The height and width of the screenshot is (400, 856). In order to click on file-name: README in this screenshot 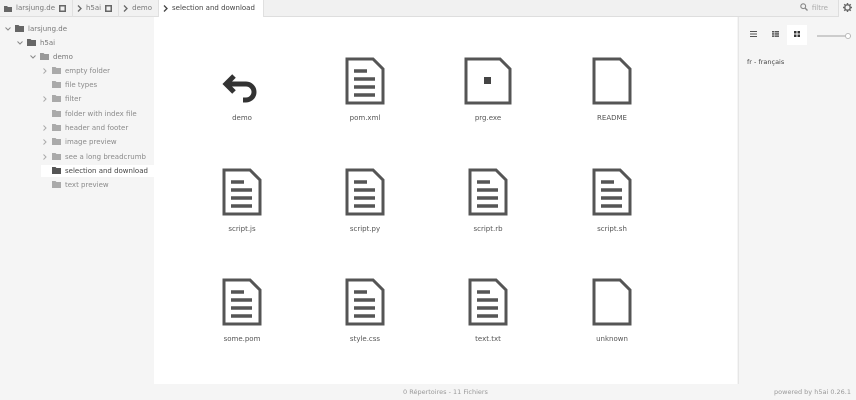, I will do `click(612, 118)`.